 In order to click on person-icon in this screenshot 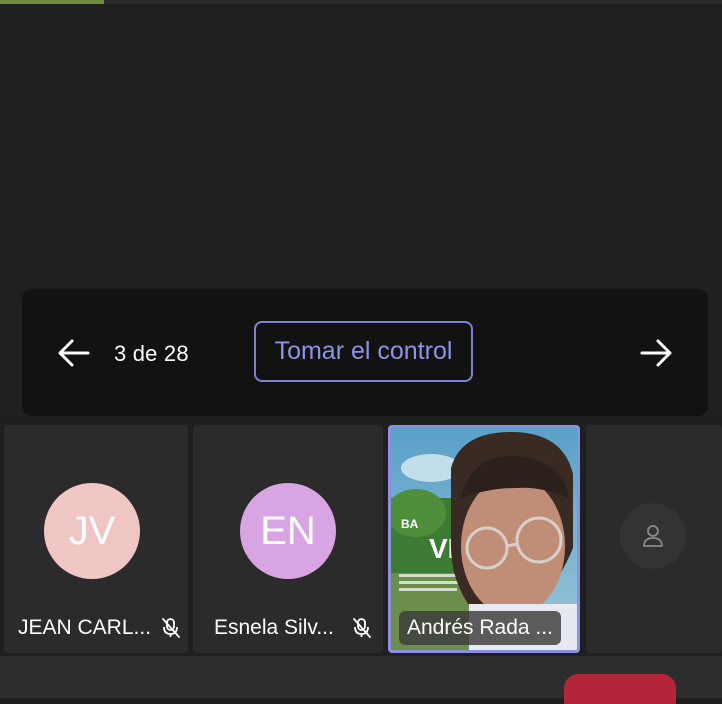, I will do `click(653, 536)`.